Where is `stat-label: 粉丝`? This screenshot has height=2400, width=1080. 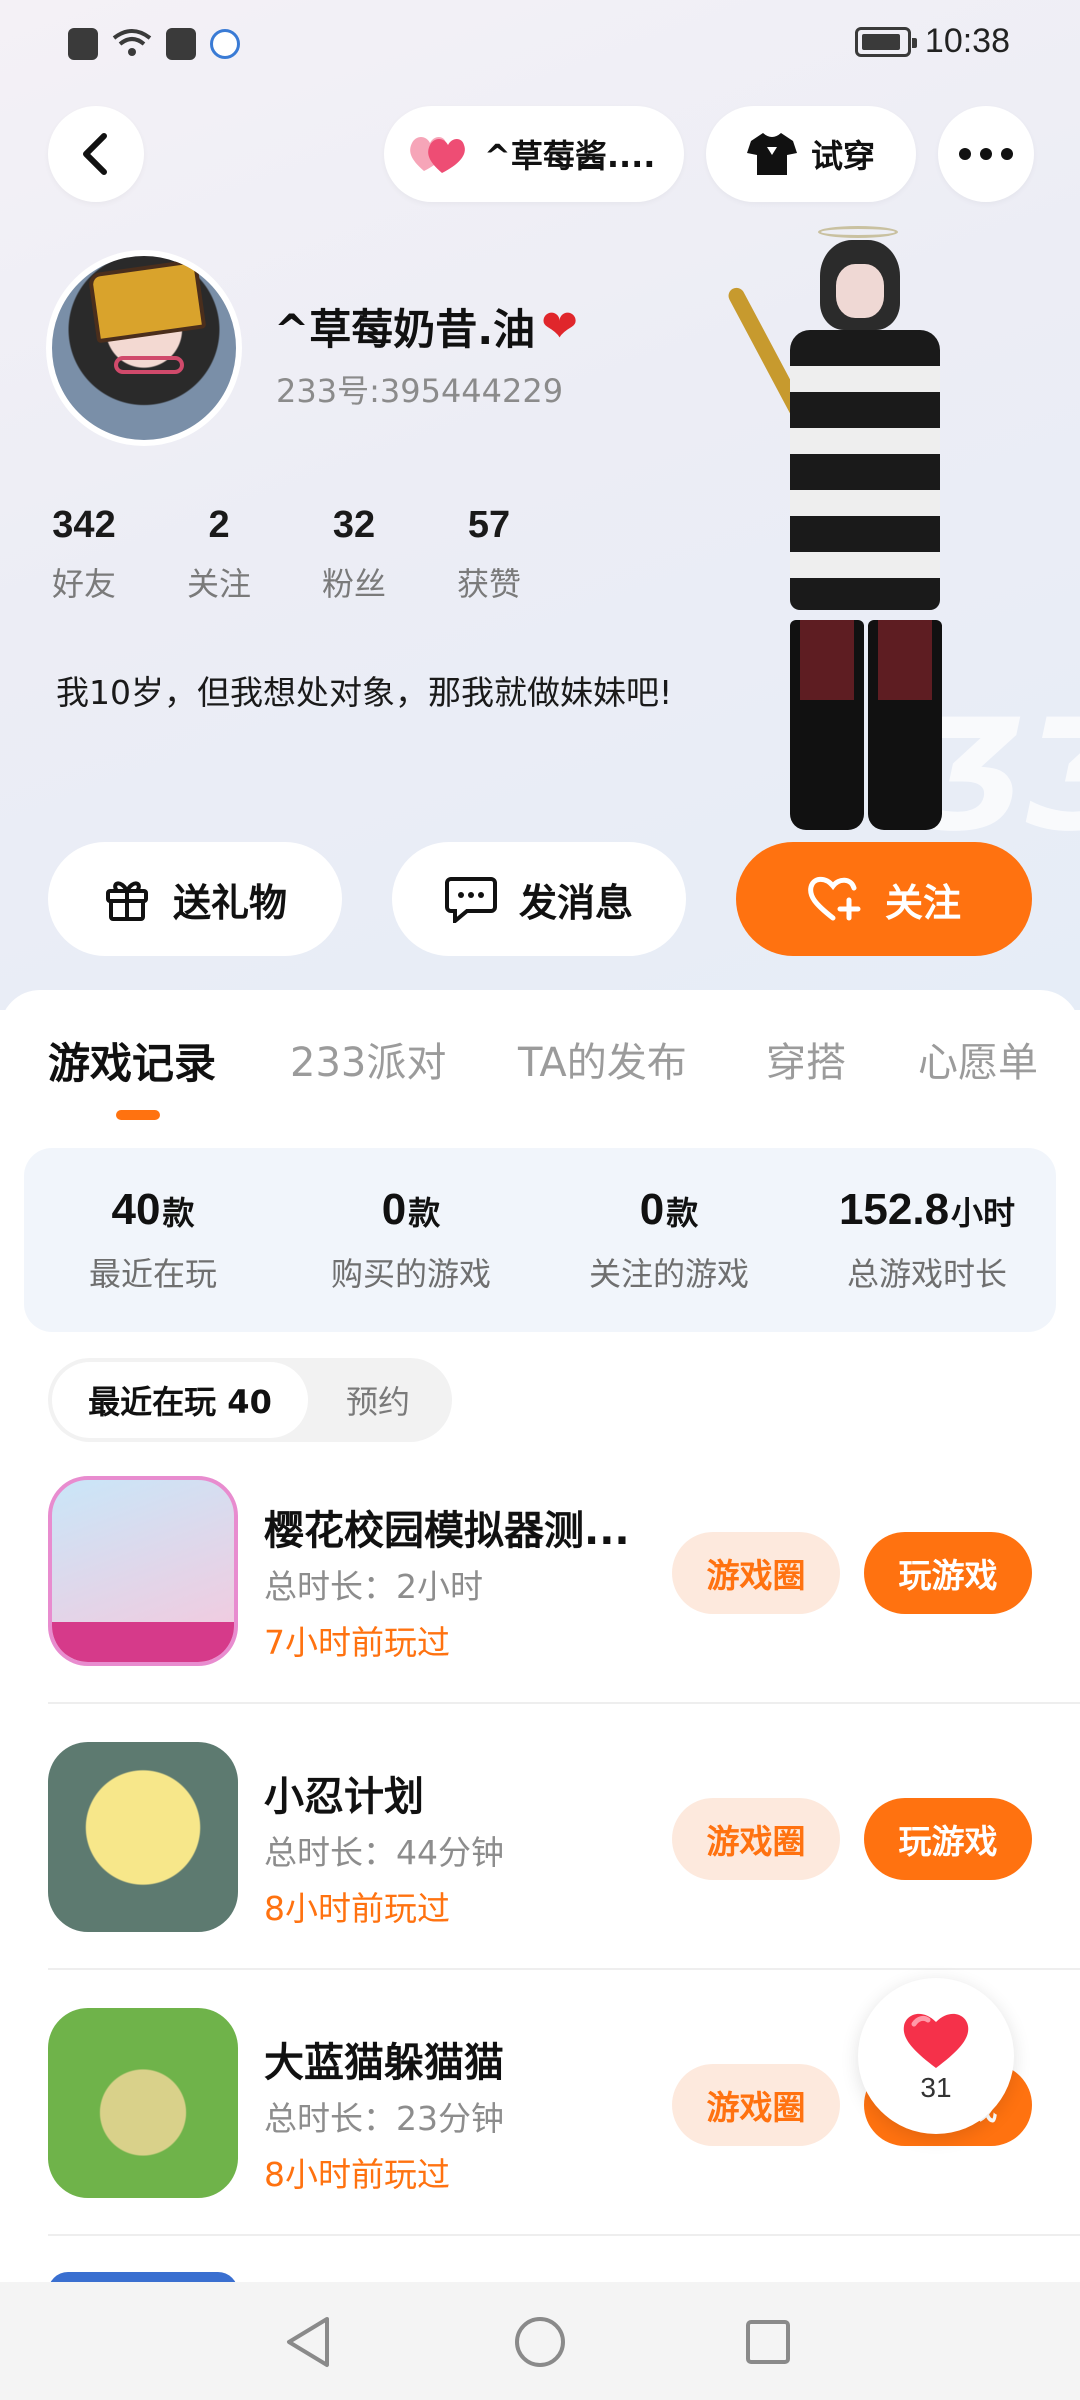 stat-label: 粉丝 is located at coordinates (354, 584).